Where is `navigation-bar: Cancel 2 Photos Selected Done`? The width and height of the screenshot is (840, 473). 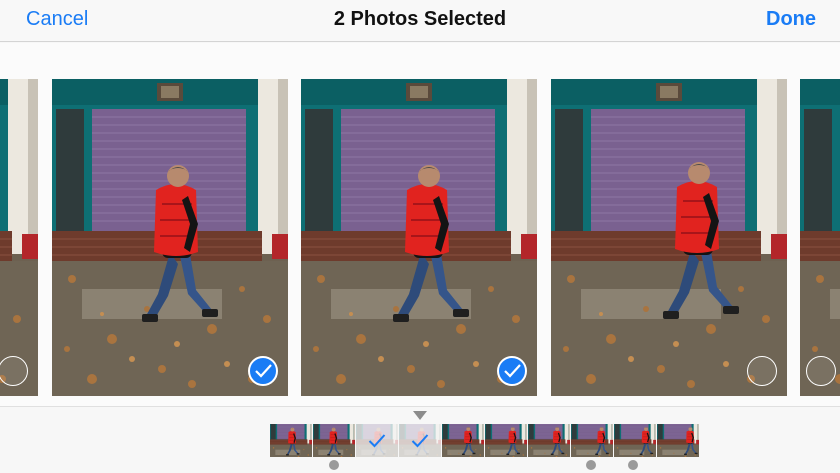
navigation-bar: Cancel 2 Photos Selected Done is located at coordinates (420, 21).